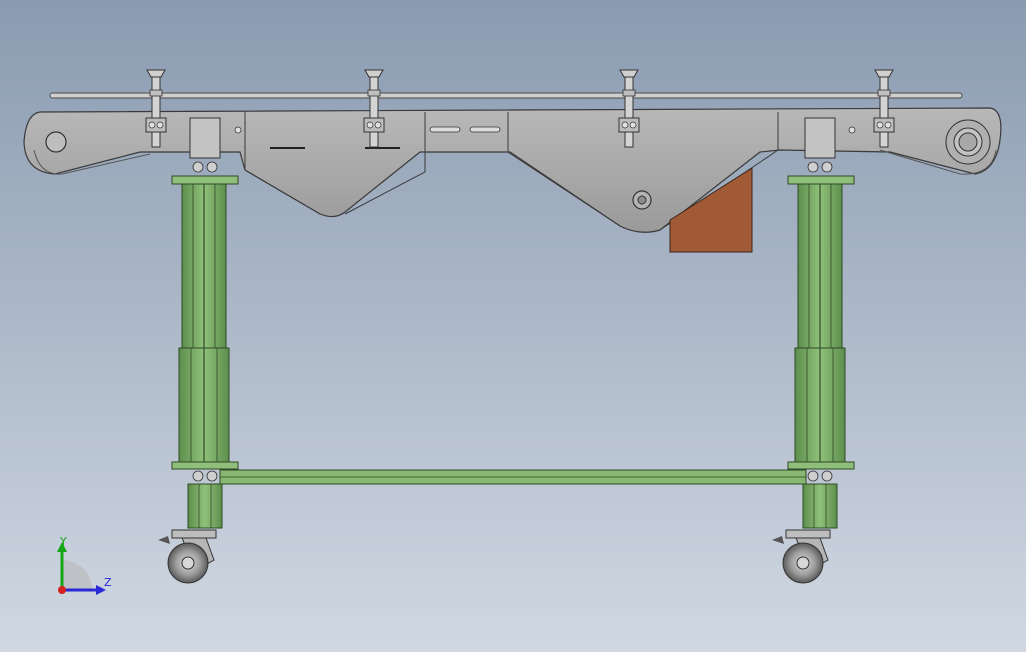 The height and width of the screenshot is (652, 1026). I want to click on caster-right, so click(801, 556).